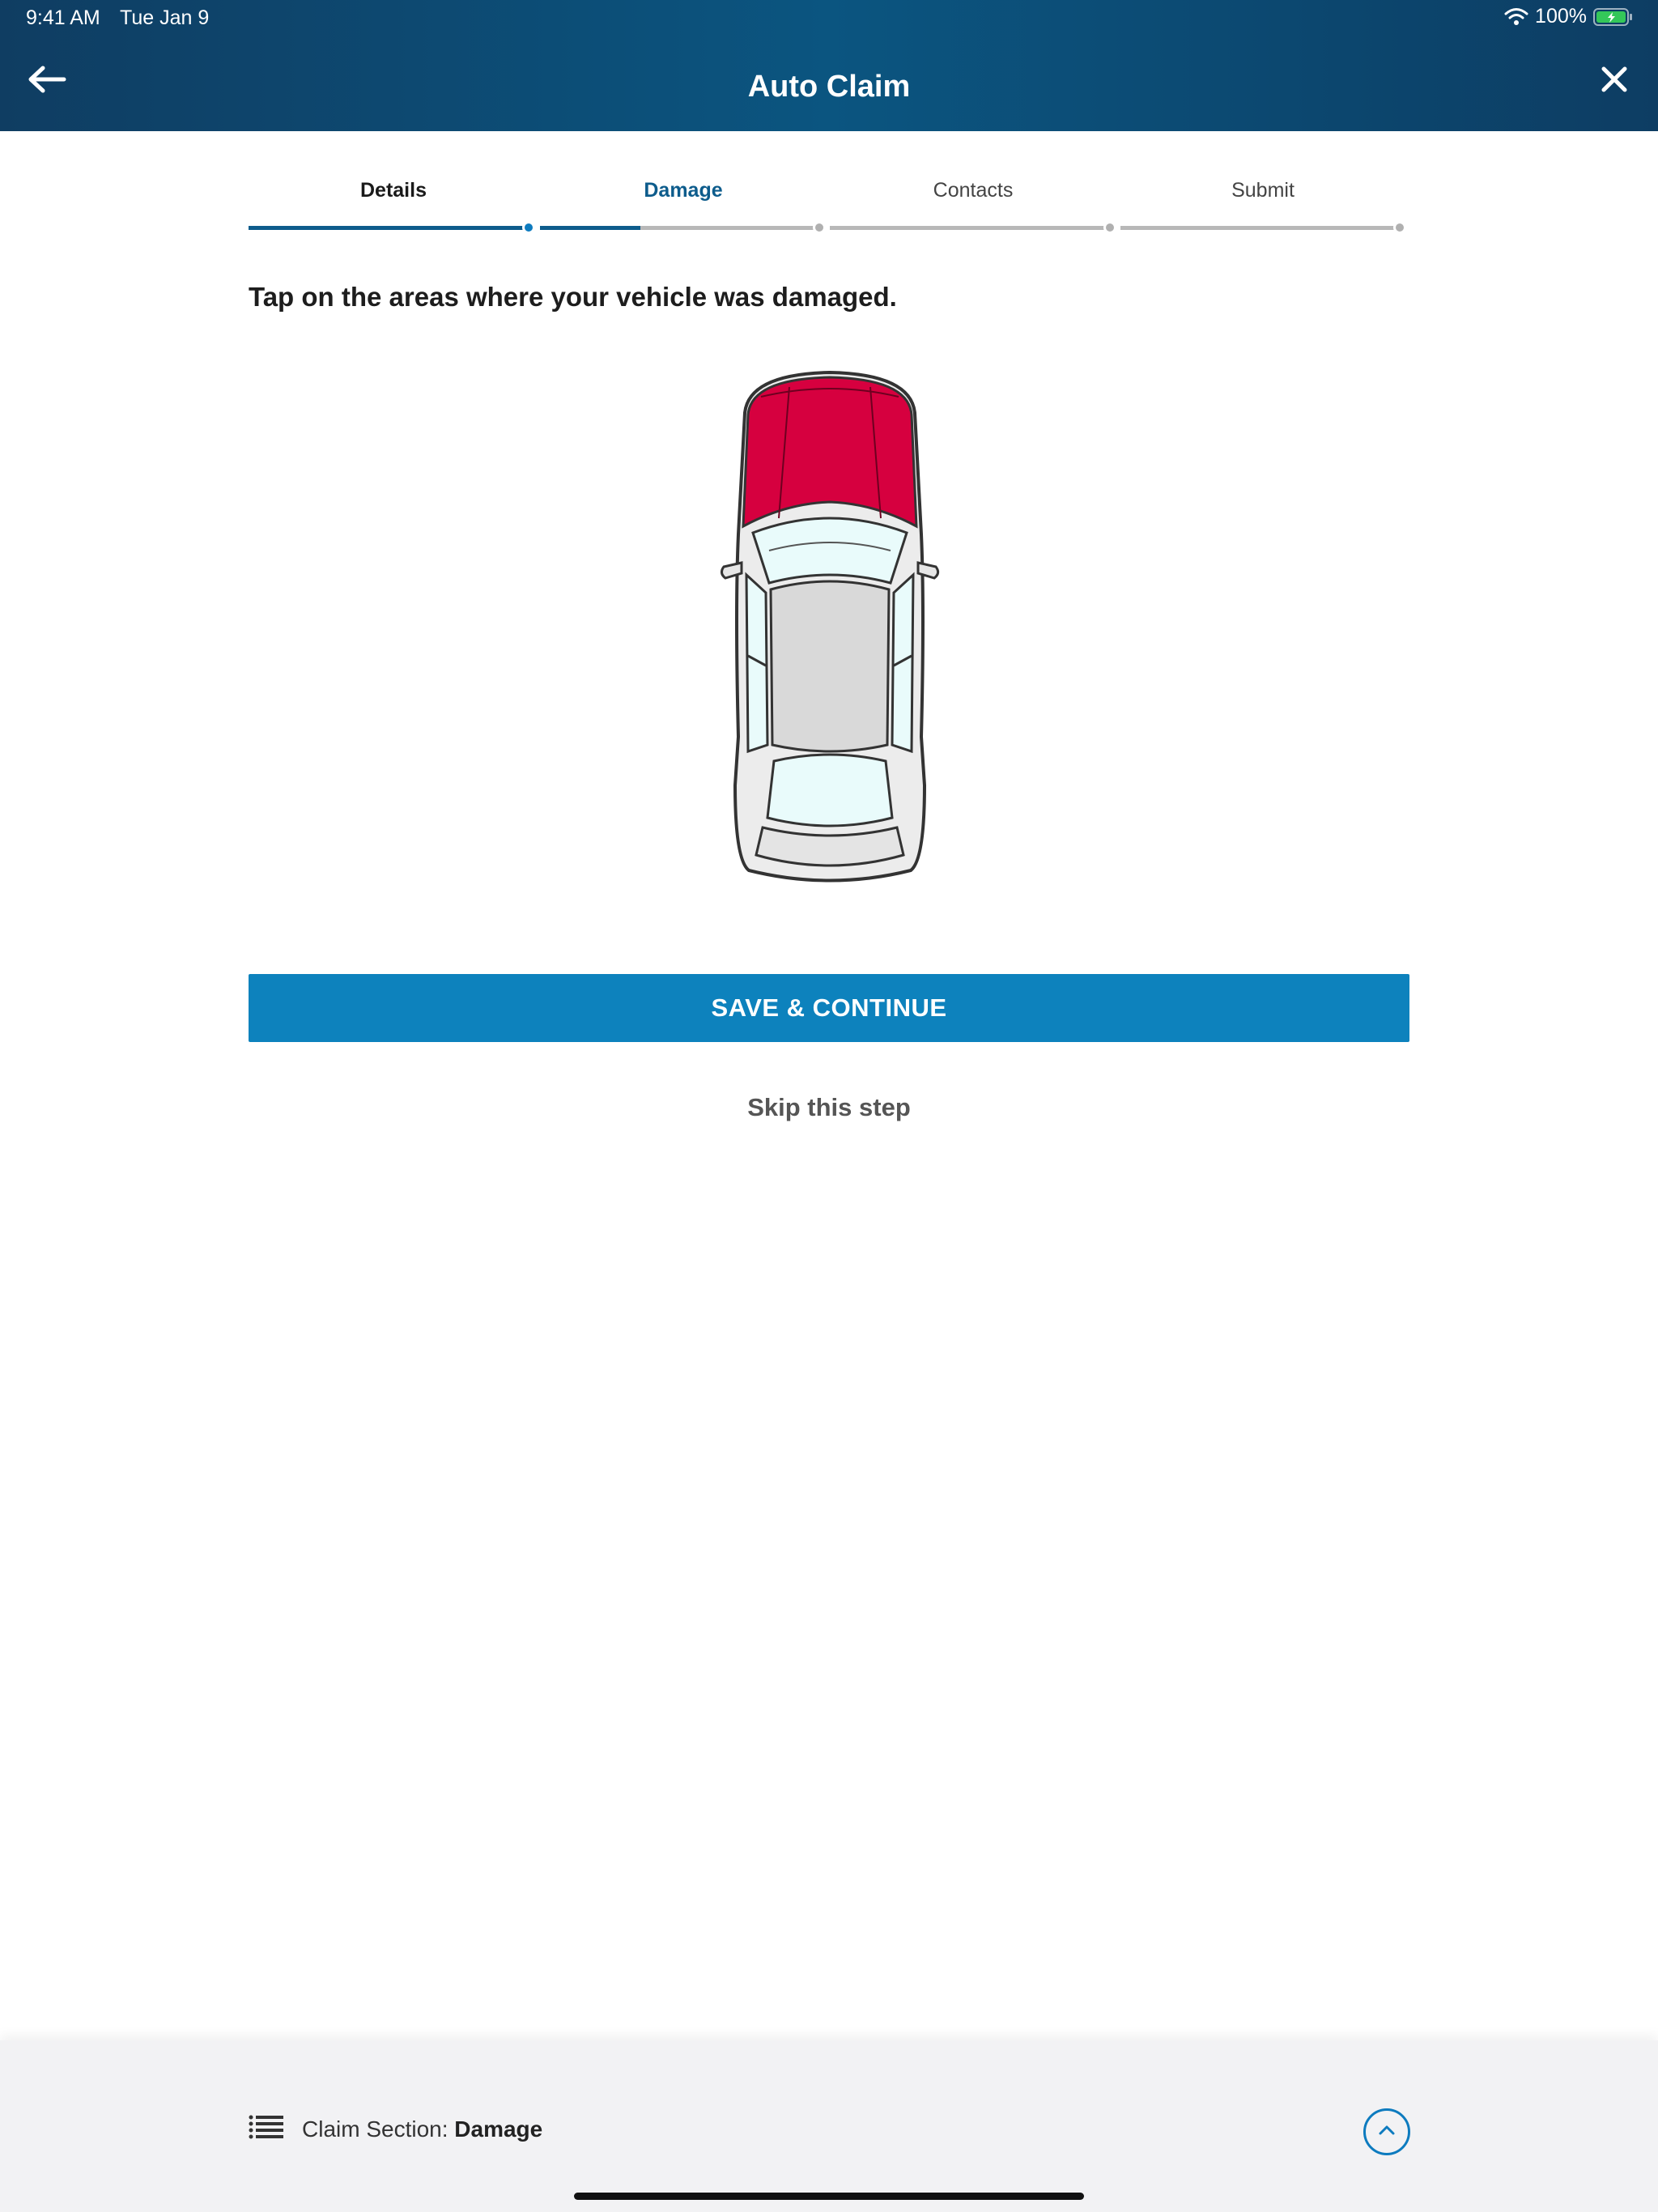 Image resolution: width=1658 pixels, height=2212 pixels. What do you see at coordinates (830, 790) in the screenshot?
I see `car-area-rear-window` at bounding box center [830, 790].